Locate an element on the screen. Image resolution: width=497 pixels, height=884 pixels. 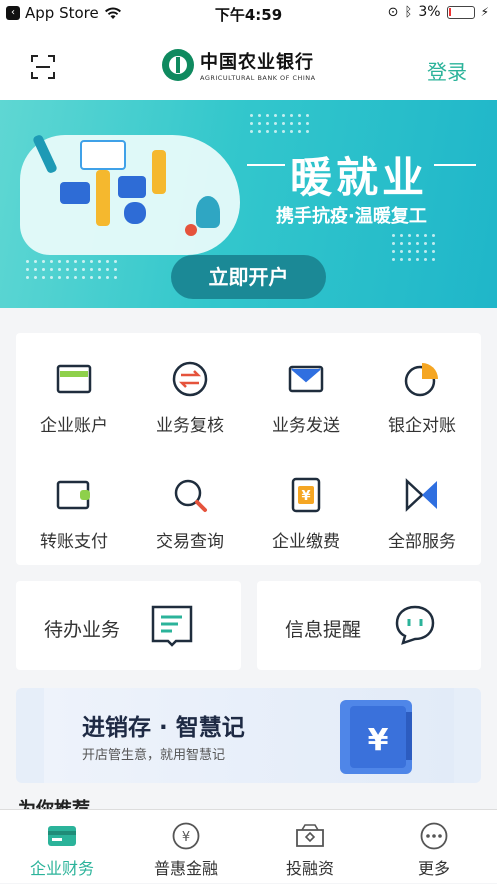
illustration-flower is located at coordinates (191, 230).